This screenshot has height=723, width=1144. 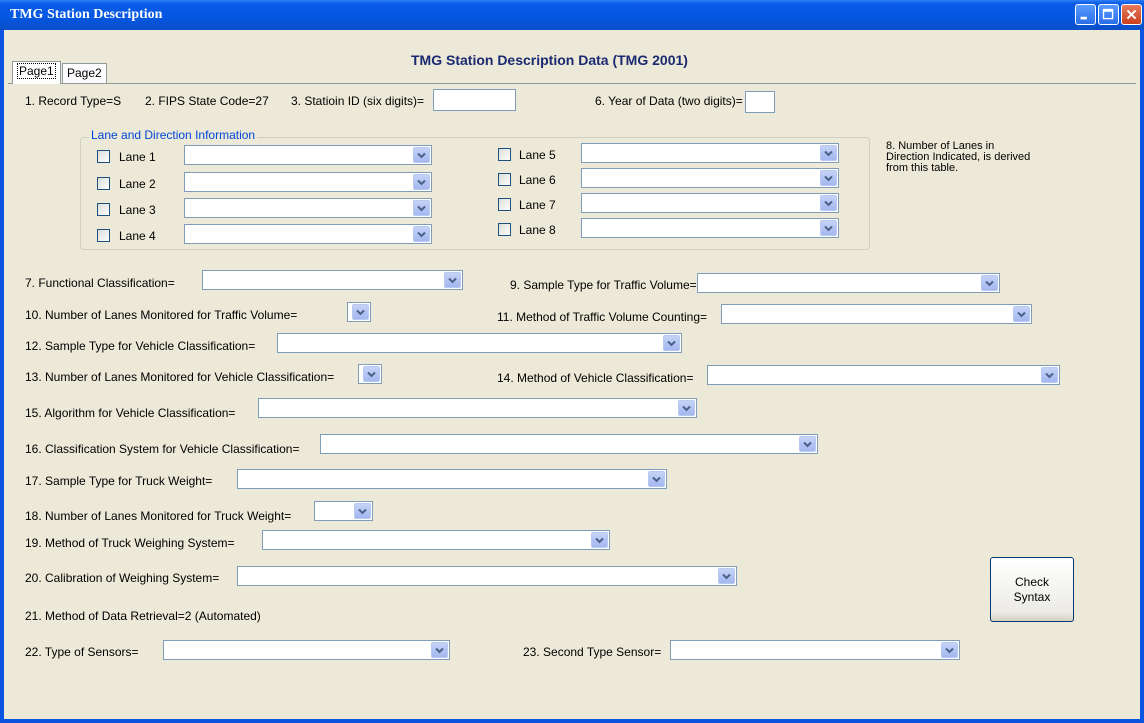 I want to click on record-type-label: 1. Record Type=S, so click(x=73, y=101).